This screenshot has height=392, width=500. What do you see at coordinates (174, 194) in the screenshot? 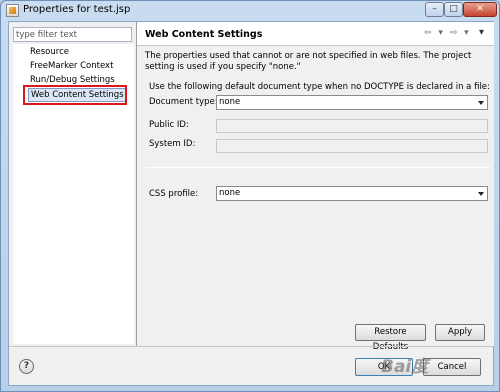
I see `css-profile-label: CSS profile:` at bounding box center [174, 194].